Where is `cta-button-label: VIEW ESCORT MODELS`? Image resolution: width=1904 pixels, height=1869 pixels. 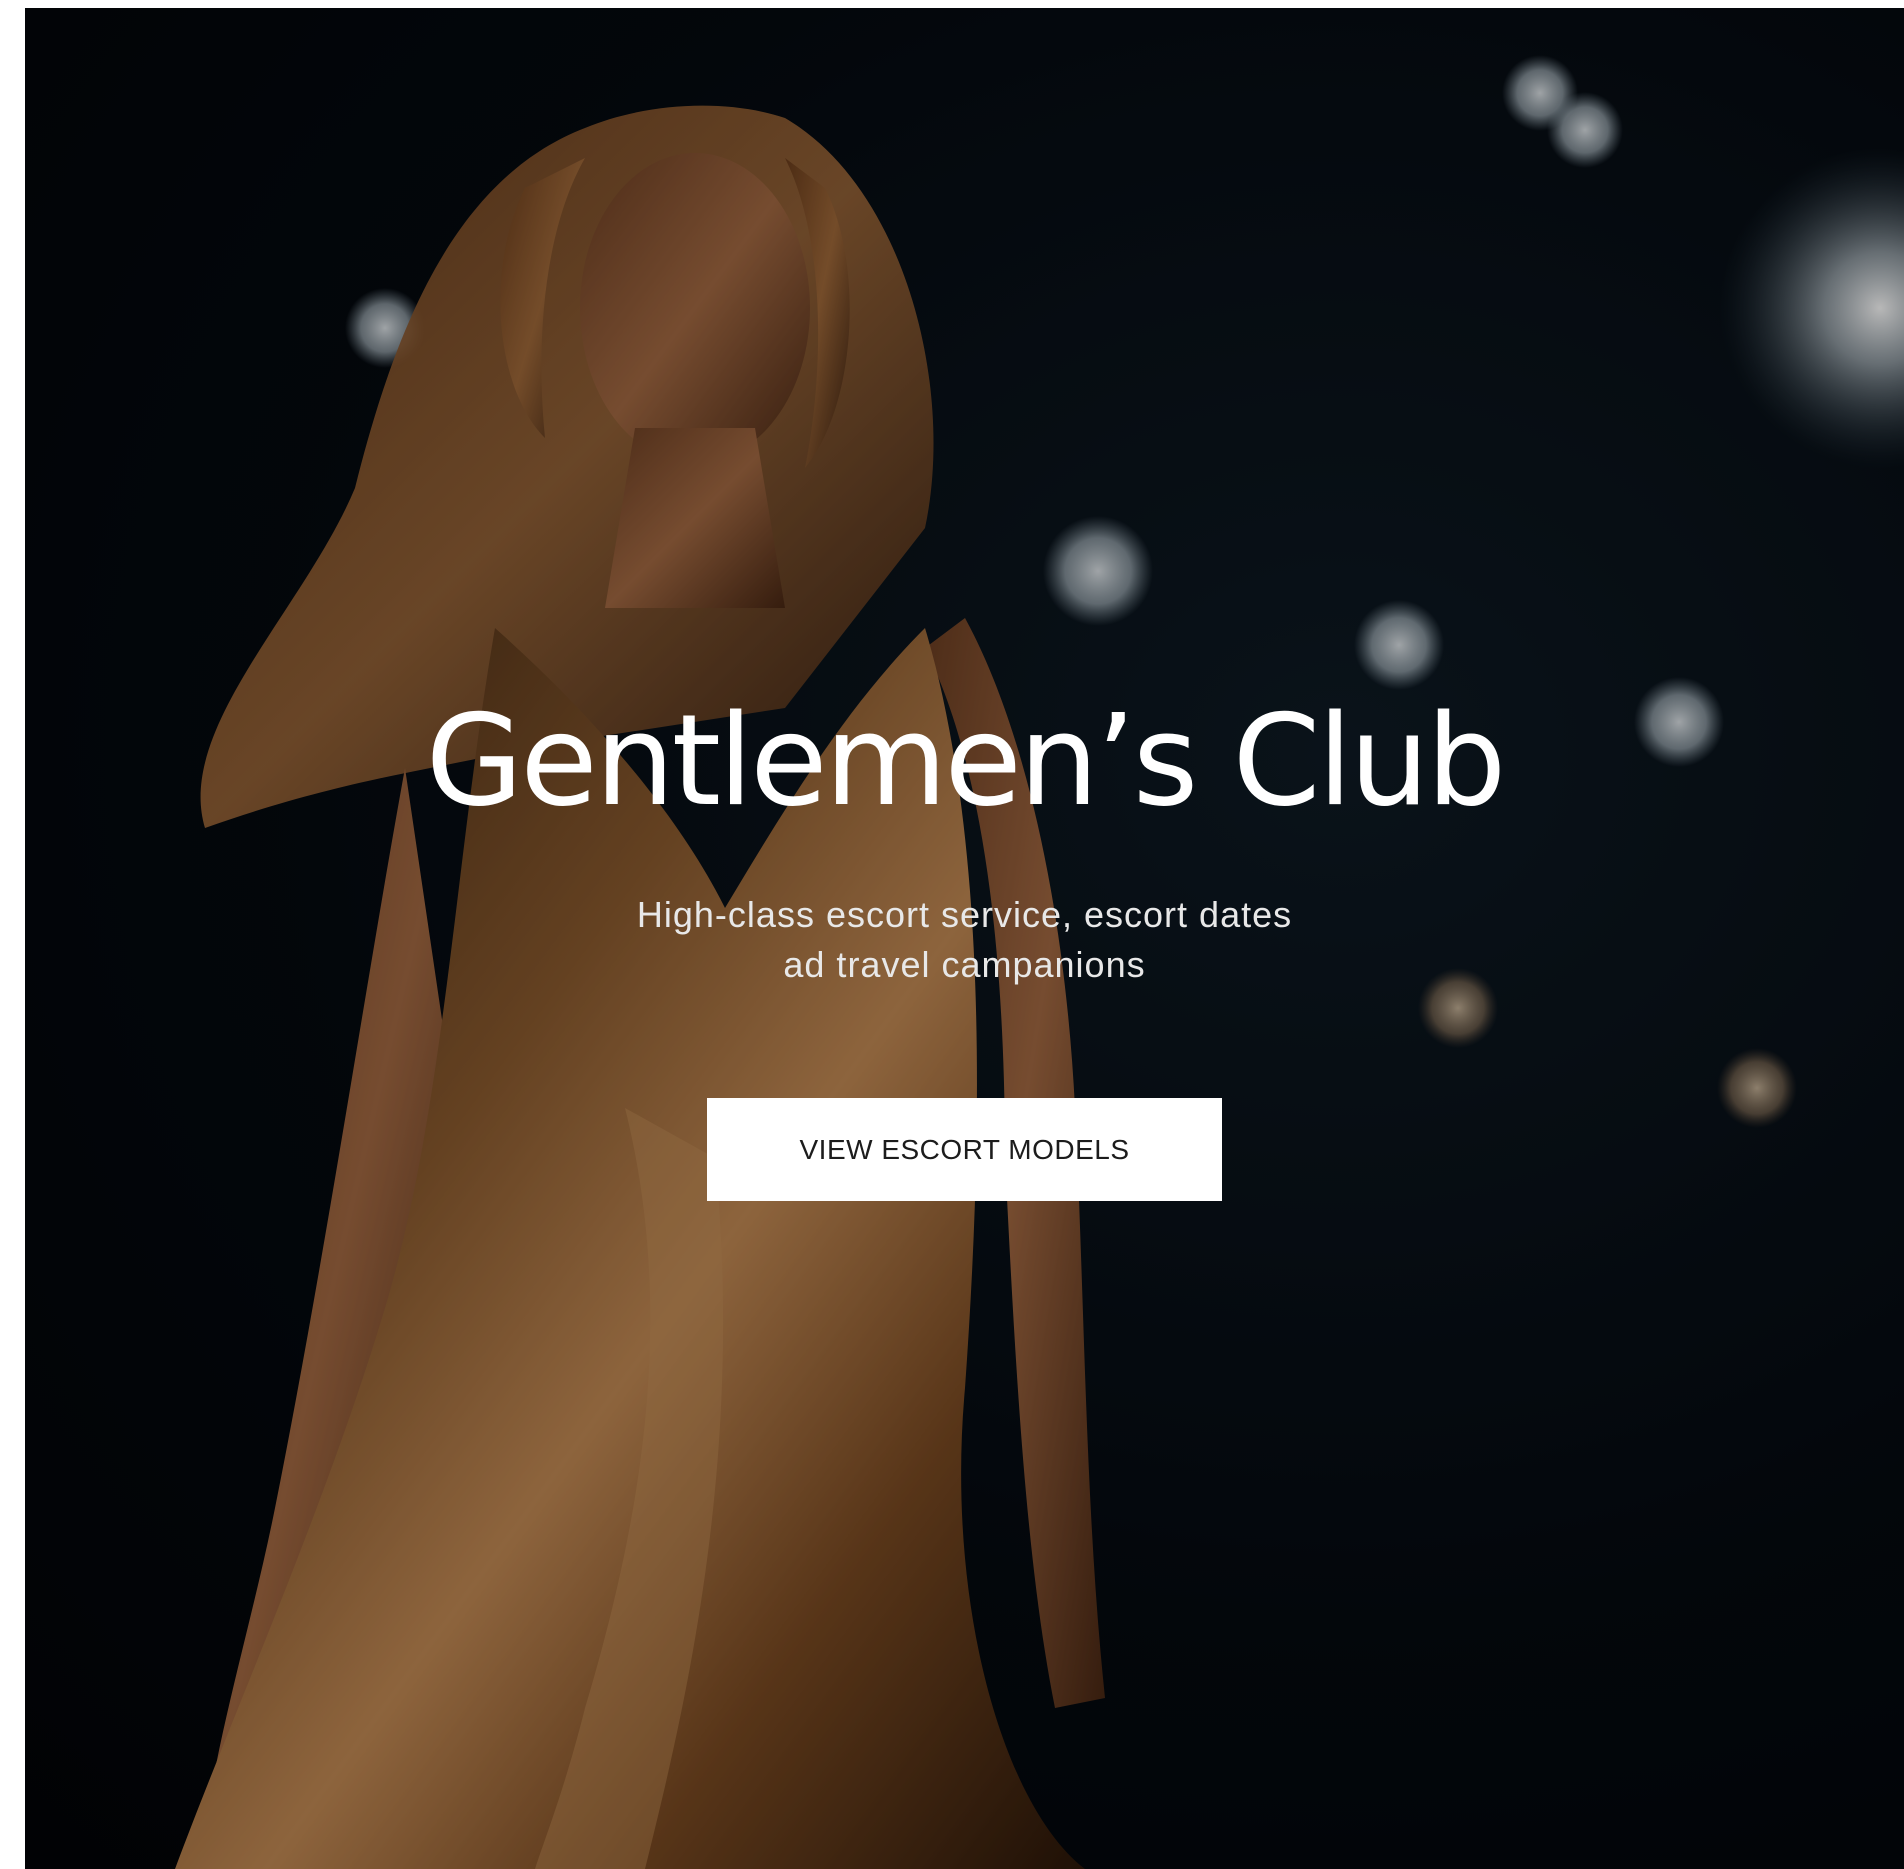 cta-button-label: VIEW ESCORT MODELS is located at coordinates (964, 1149).